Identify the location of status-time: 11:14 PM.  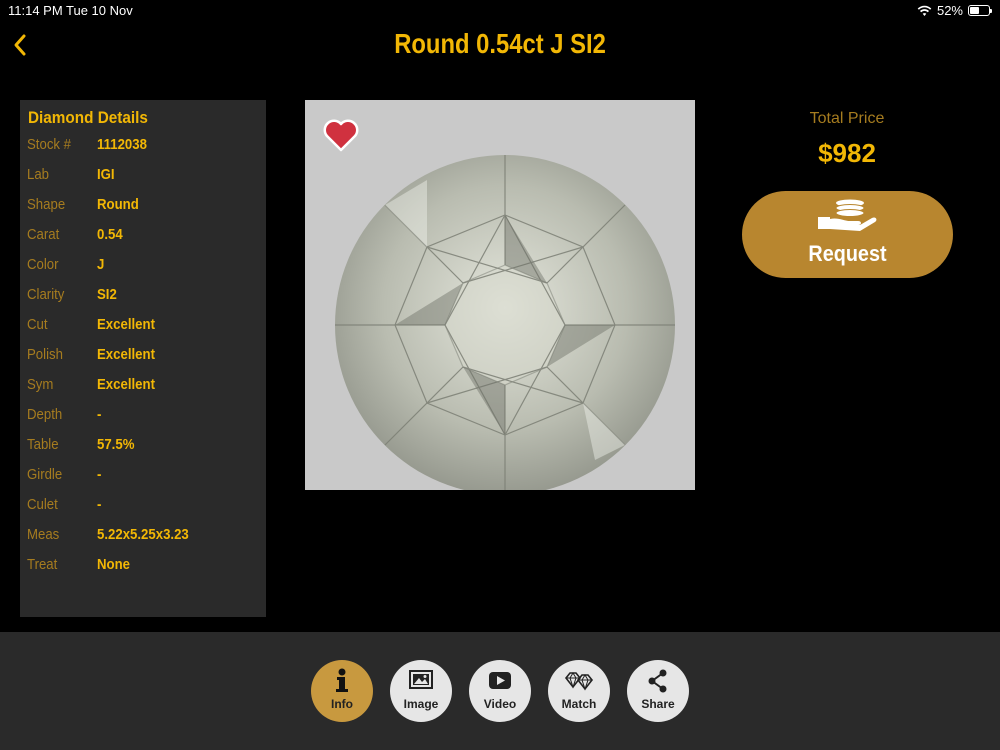
(35, 10).